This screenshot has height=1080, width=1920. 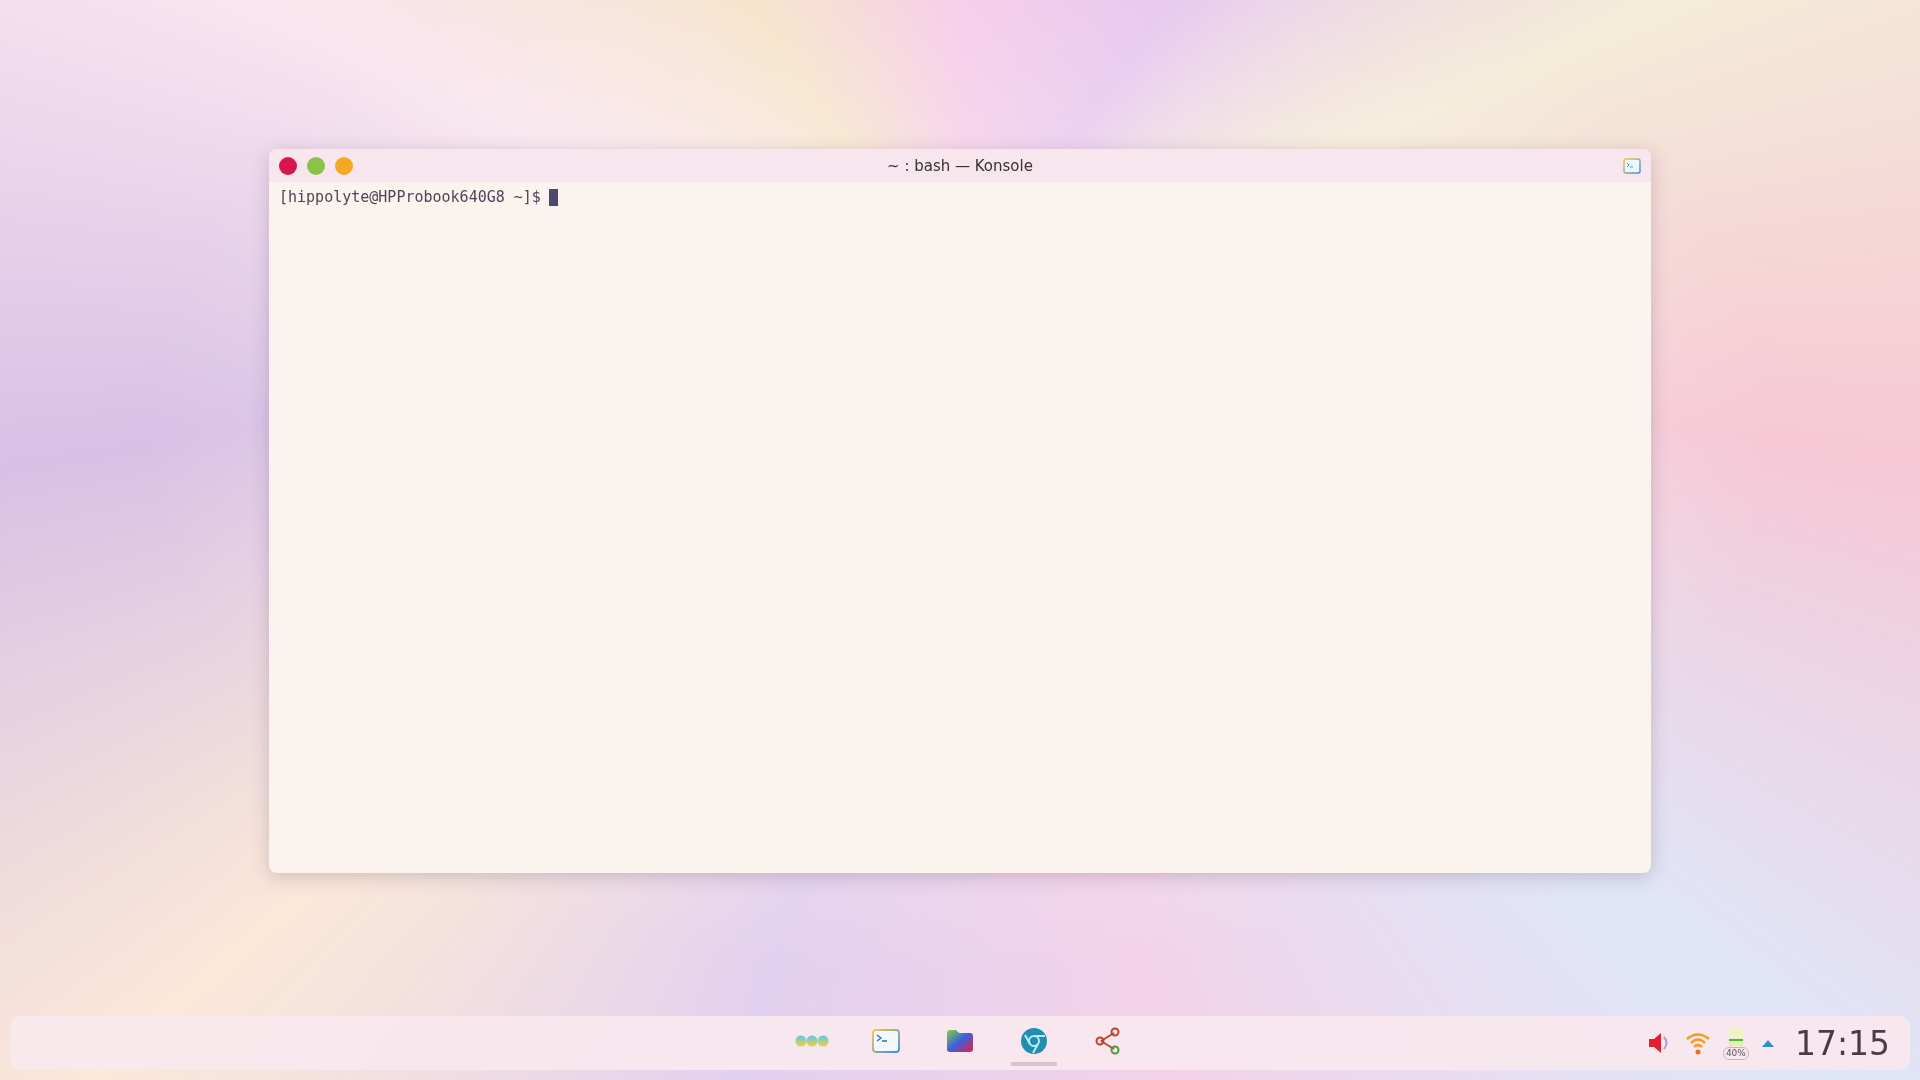 What do you see at coordinates (1034, 1041) in the screenshot?
I see `browser-icon` at bounding box center [1034, 1041].